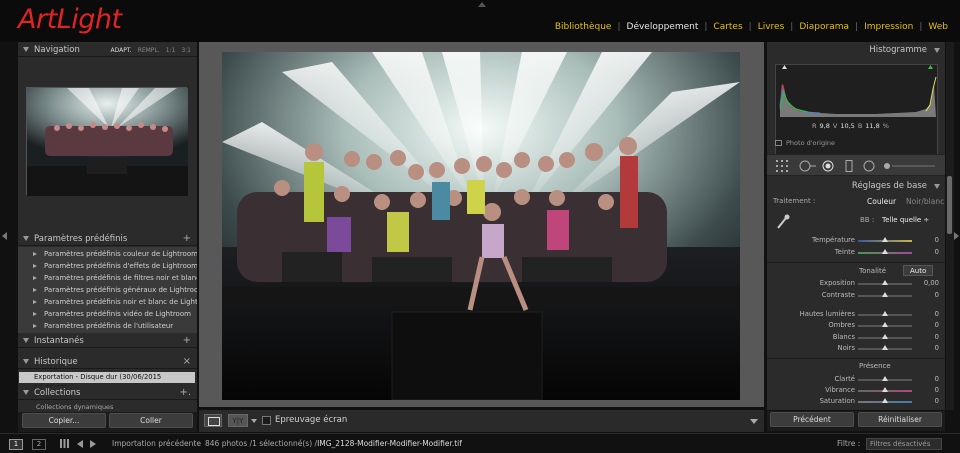 The width and height of the screenshot is (960, 453). Describe the element at coordinates (213, 420) in the screenshot. I see `loupe-view-icon` at that location.